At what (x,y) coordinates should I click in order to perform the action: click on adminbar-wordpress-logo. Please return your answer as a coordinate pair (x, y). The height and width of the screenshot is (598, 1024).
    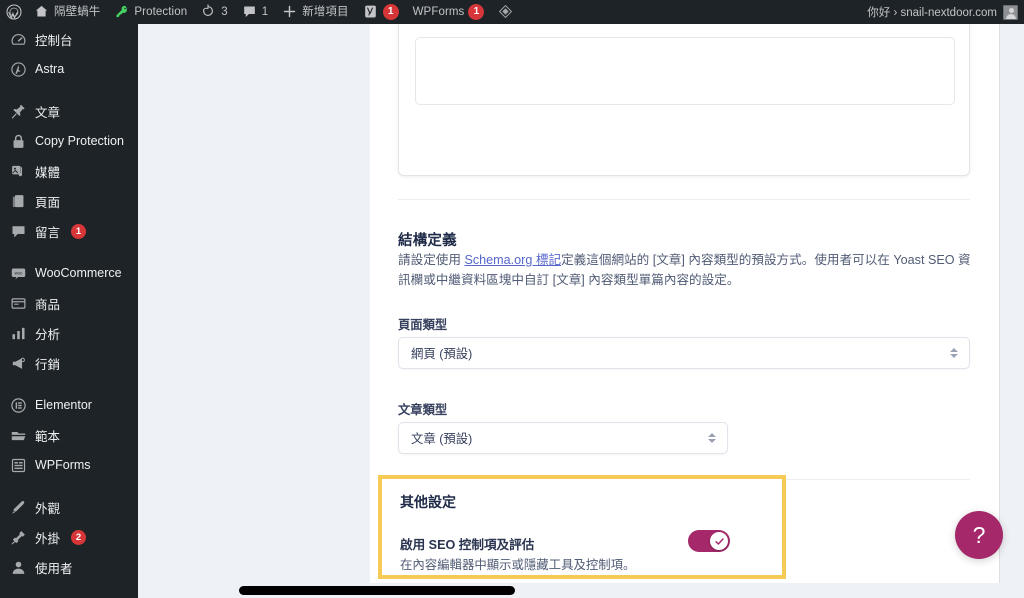
    Looking at the image, I should click on (13, 12).